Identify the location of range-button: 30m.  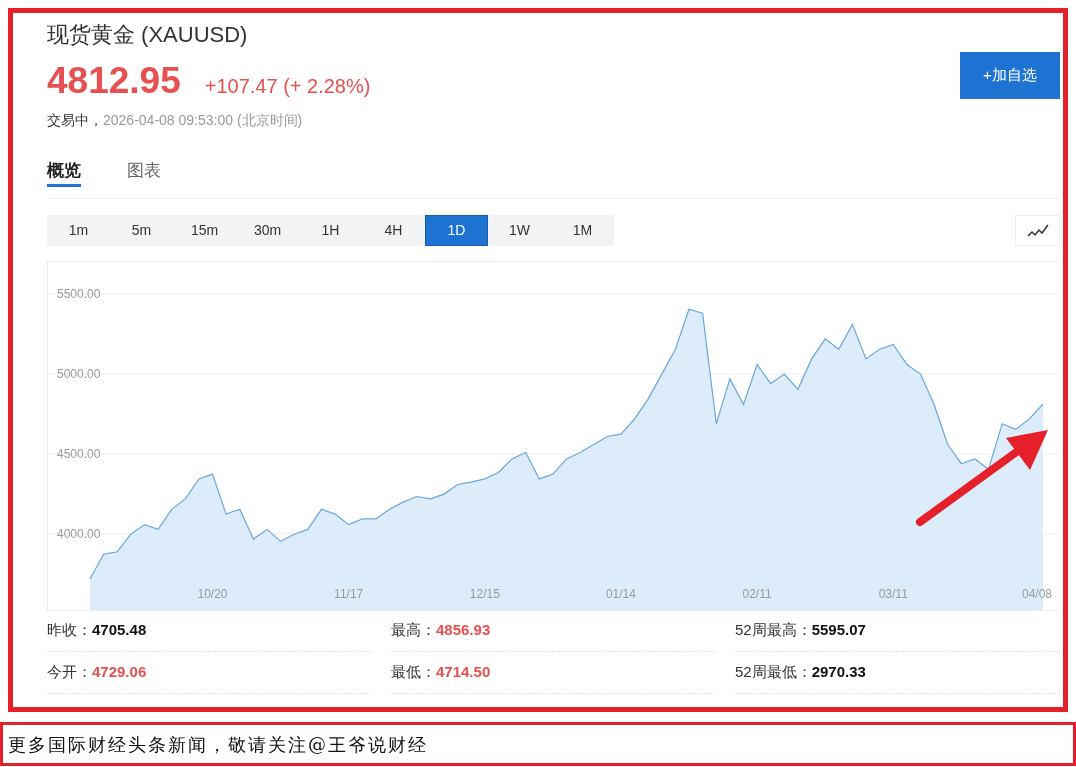
(267, 230).